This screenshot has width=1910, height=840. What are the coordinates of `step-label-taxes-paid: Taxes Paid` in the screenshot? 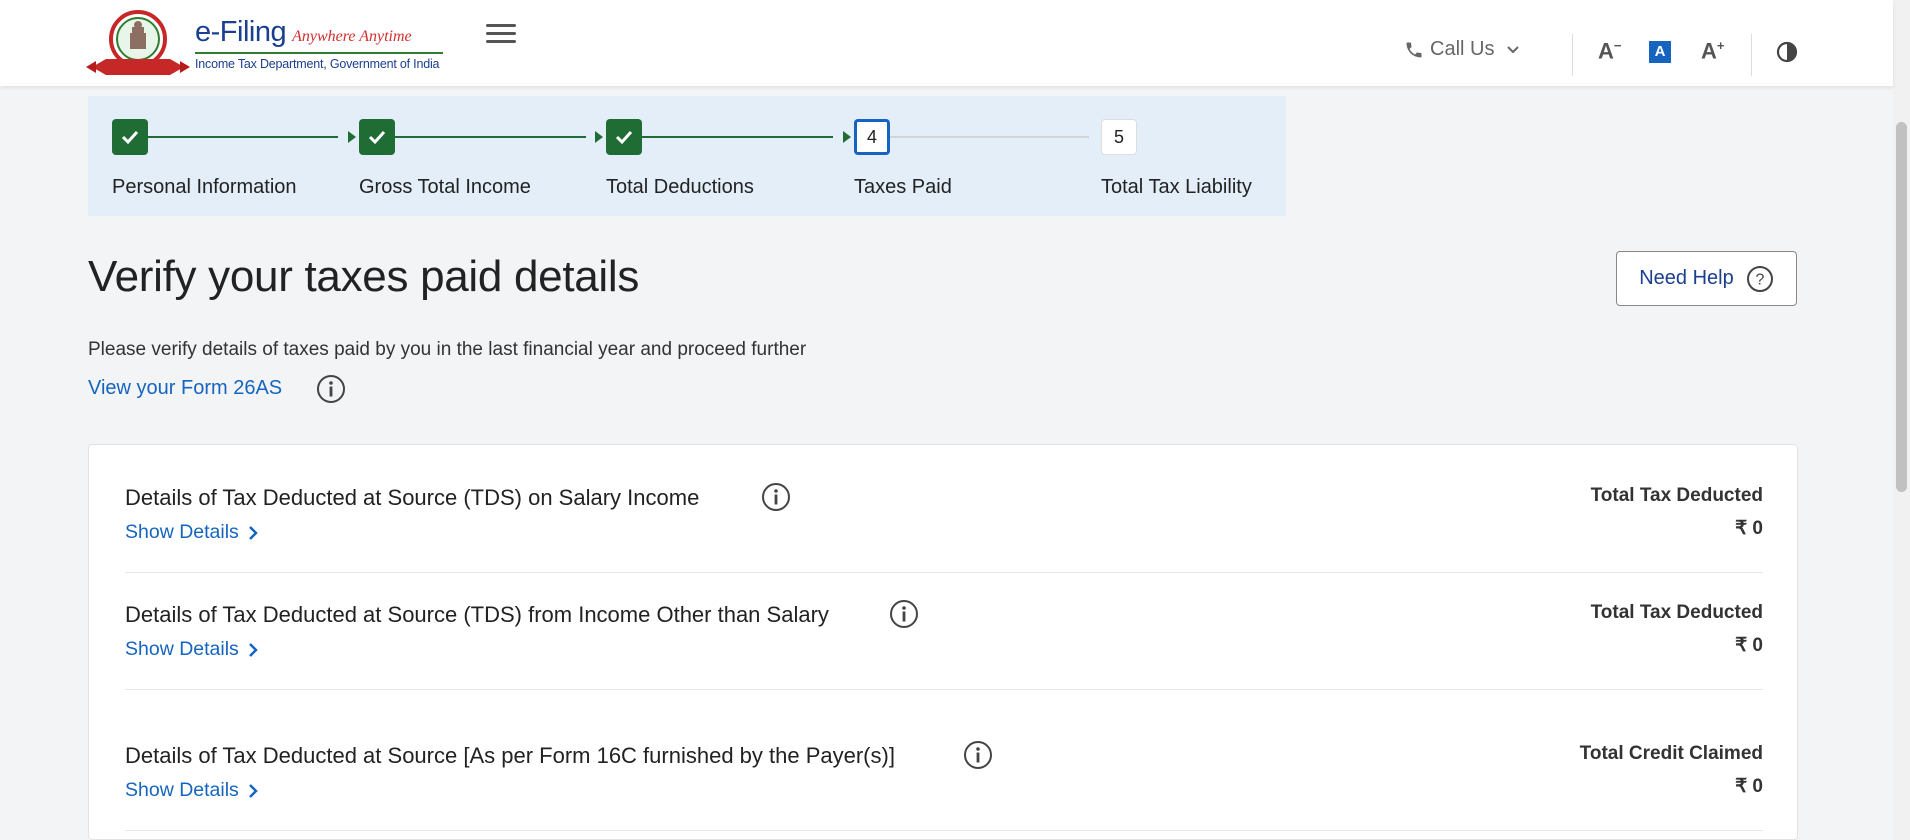 It's located at (903, 187).